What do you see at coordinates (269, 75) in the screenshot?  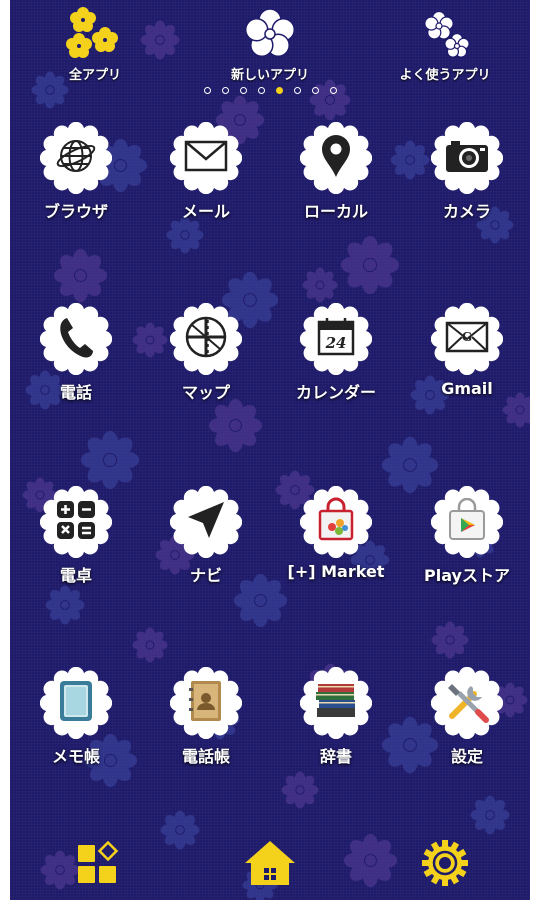 I see `new-apps-label: 新しいアプリ` at bounding box center [269, 75].